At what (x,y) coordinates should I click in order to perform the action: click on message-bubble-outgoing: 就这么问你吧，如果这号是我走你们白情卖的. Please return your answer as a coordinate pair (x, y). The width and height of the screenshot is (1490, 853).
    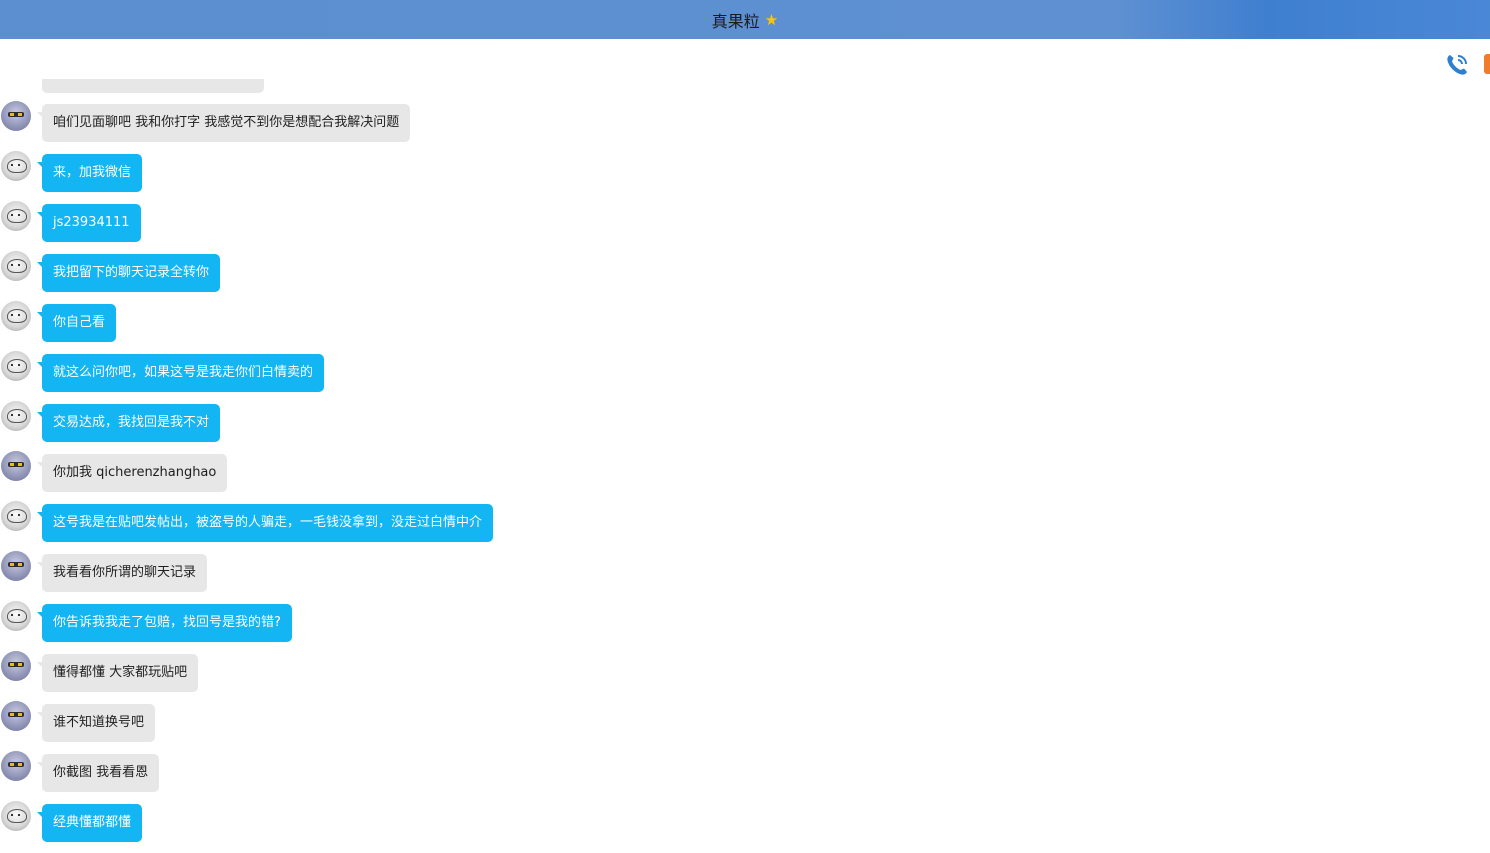
    Looking at the image, I should click on (180, 373).